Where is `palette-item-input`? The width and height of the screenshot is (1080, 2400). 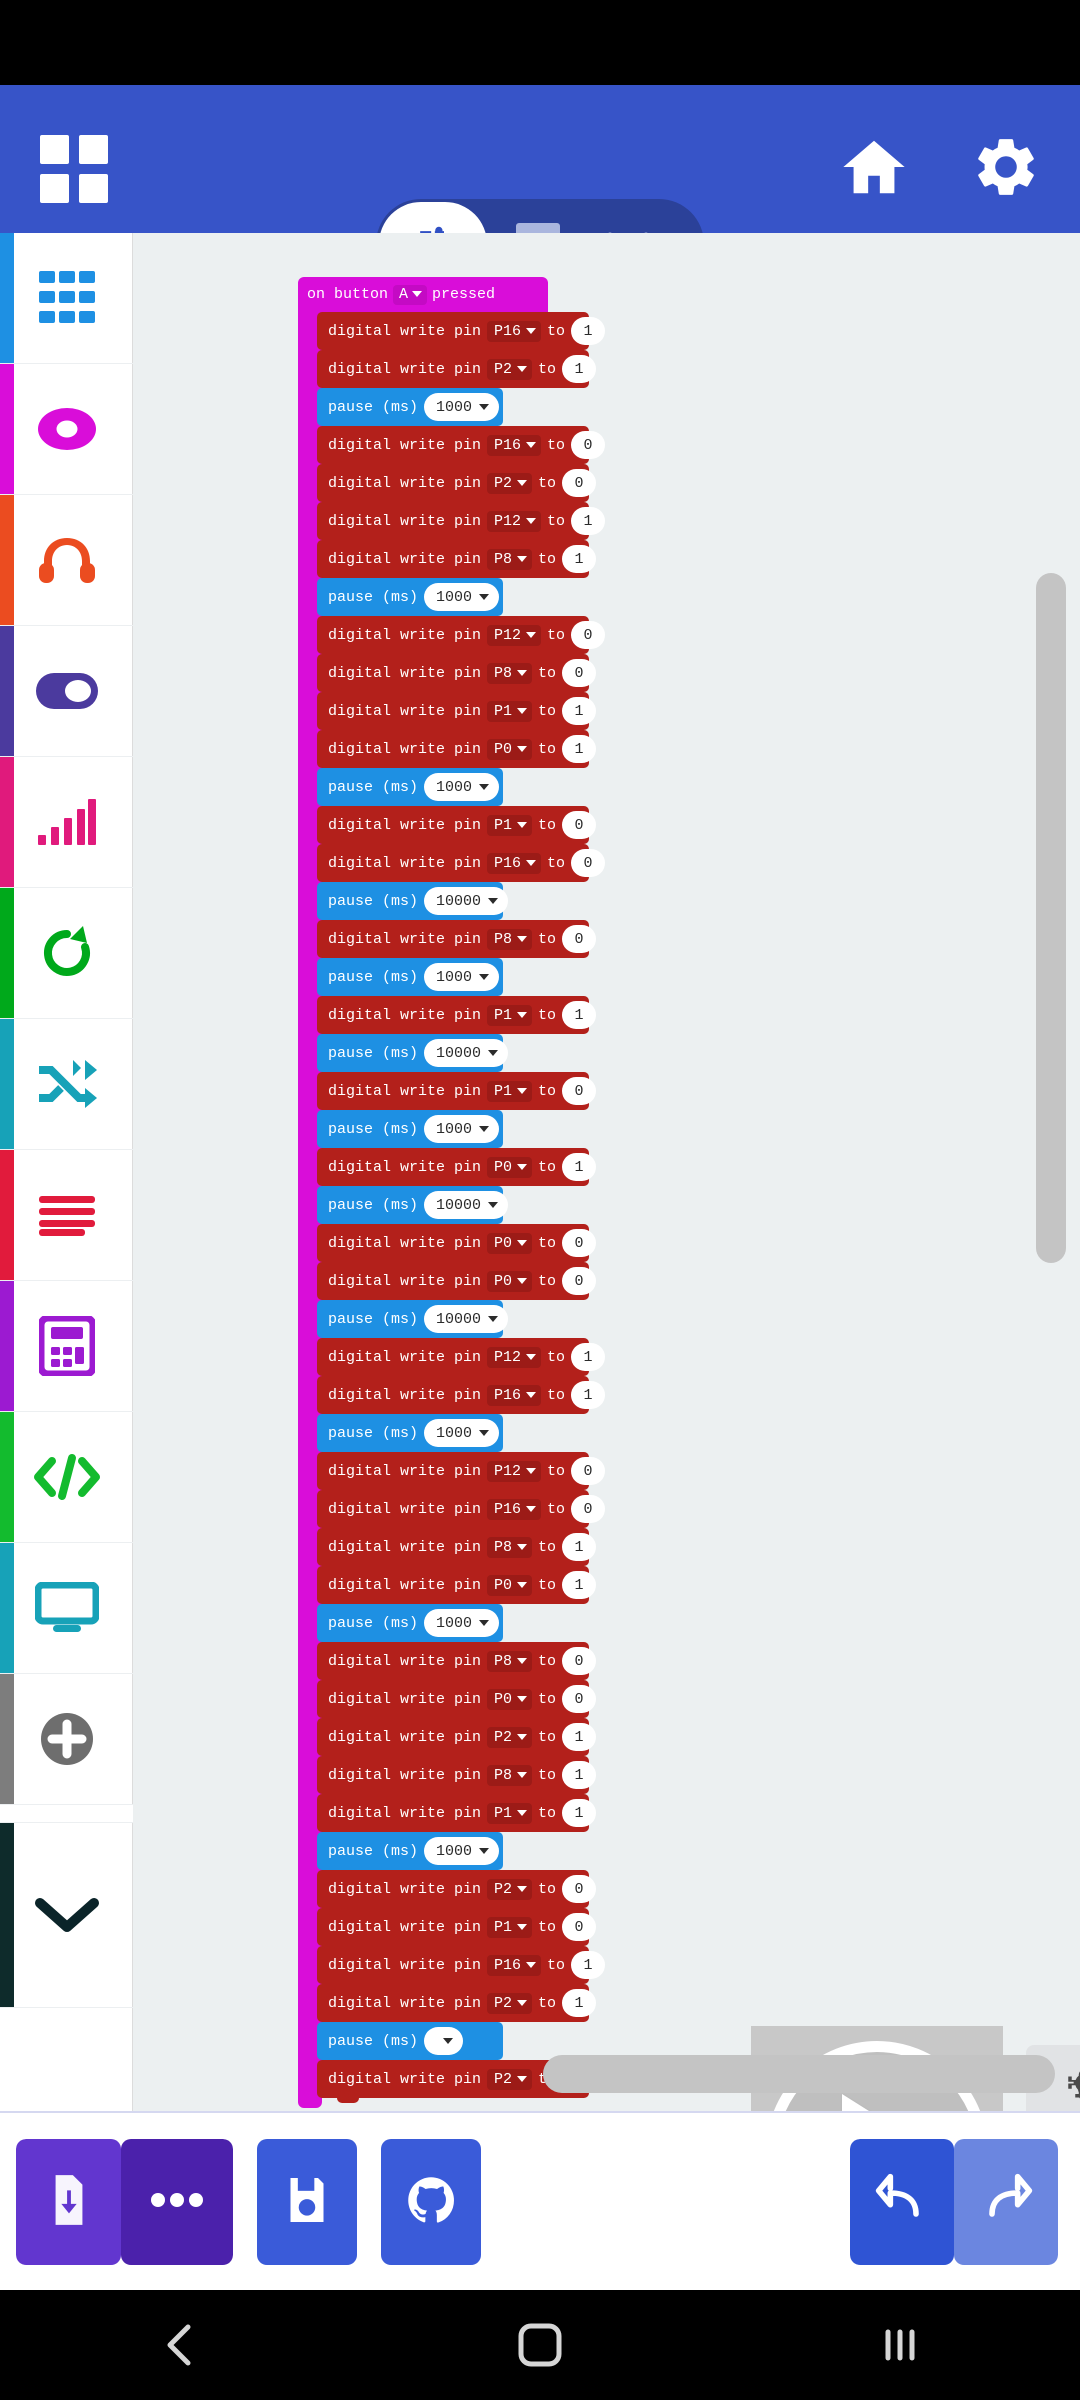 palette-item-input is located at coordinates (66, 691).